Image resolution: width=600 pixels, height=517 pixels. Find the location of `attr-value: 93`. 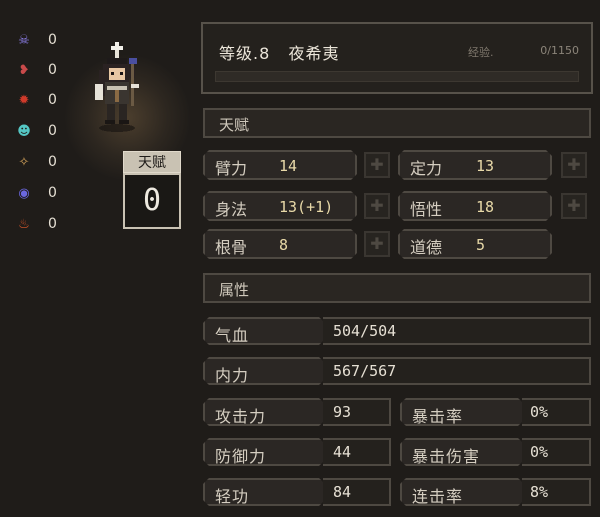

attr-value: 93 is located at coordinates (342, 412).